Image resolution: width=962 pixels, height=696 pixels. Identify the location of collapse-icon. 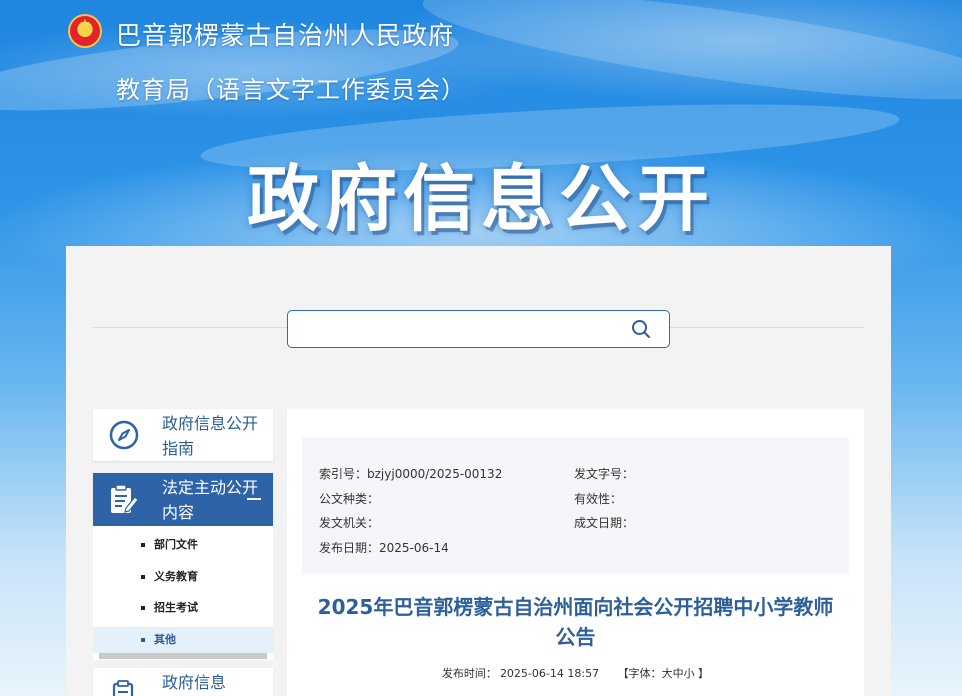
(254, 499).